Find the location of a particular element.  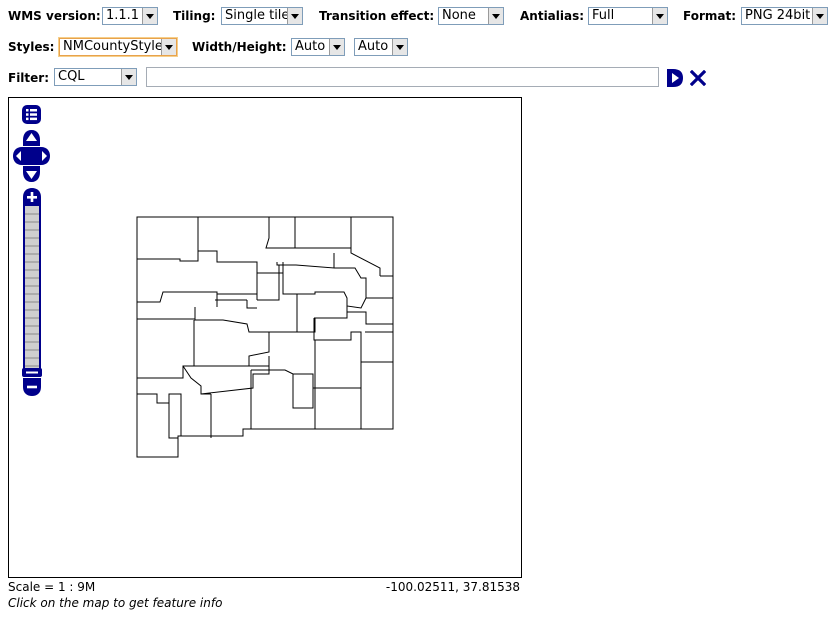

wms-version-select: 1.1.1 is located at coordinates (130, 16).